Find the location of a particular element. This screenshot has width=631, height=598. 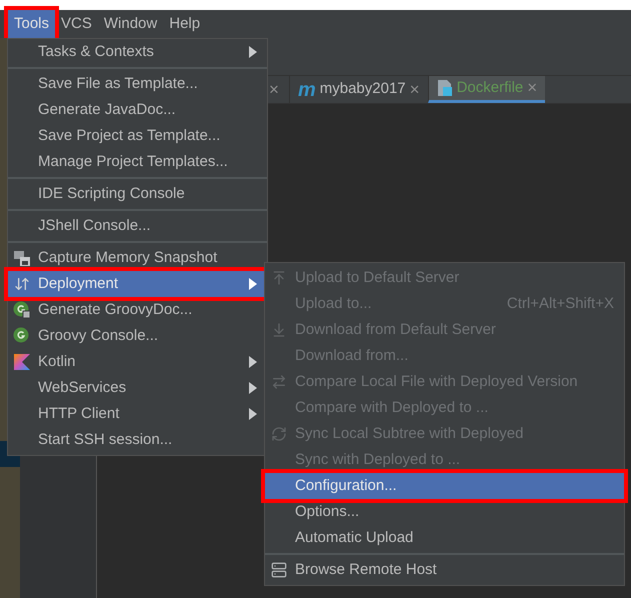

menu-item: HTTP Client is located at coordinates (137, 414).